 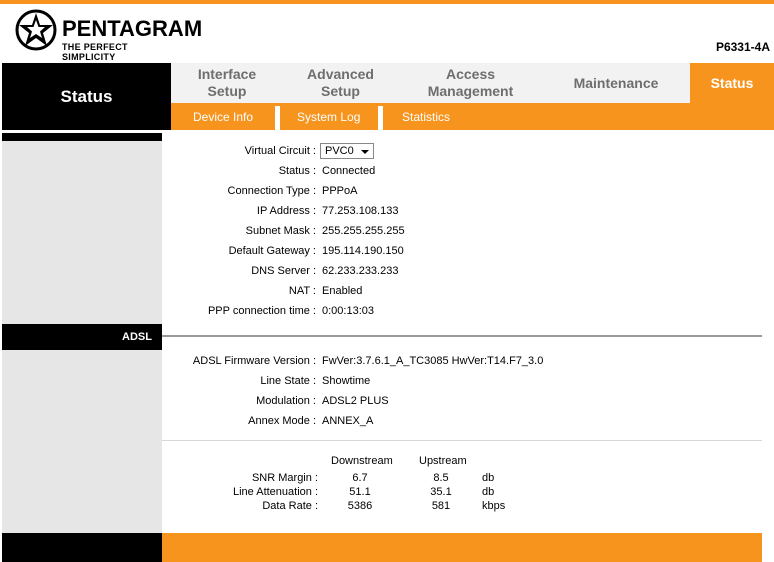 What do you see at coordinates (462, 440) in the screenshot?
I see `stats-divider` at bounding box center [462, 440].